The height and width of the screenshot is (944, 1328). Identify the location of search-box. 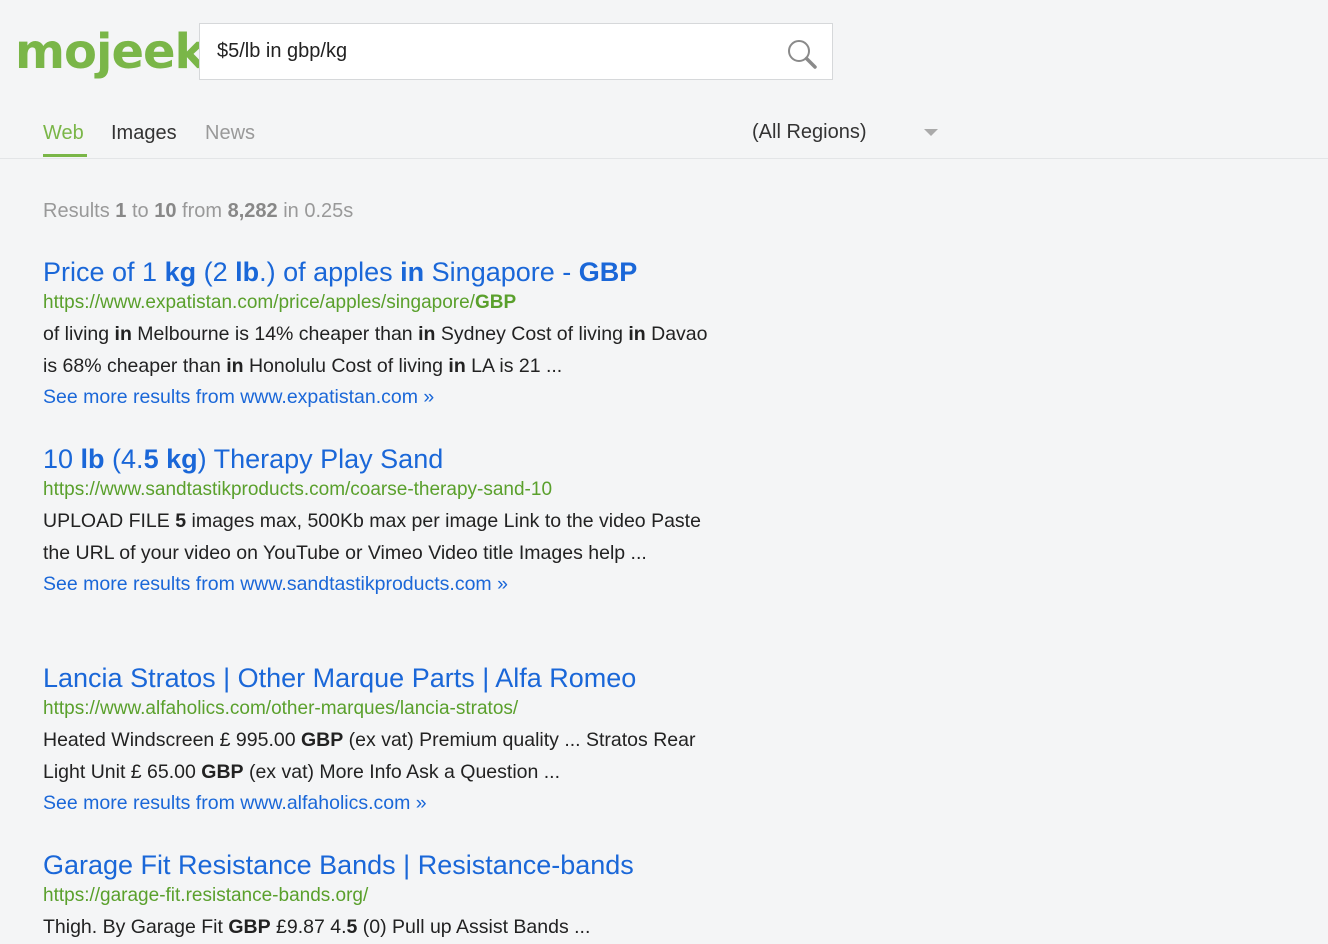
(516, 51).